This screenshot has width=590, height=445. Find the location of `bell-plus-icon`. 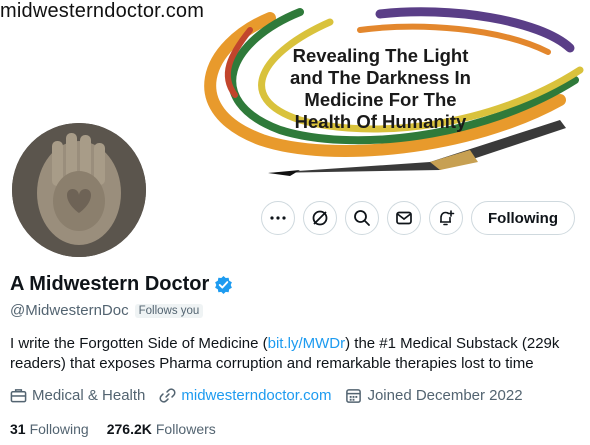

bell-plus-icon is located at coordinates (447, 218).